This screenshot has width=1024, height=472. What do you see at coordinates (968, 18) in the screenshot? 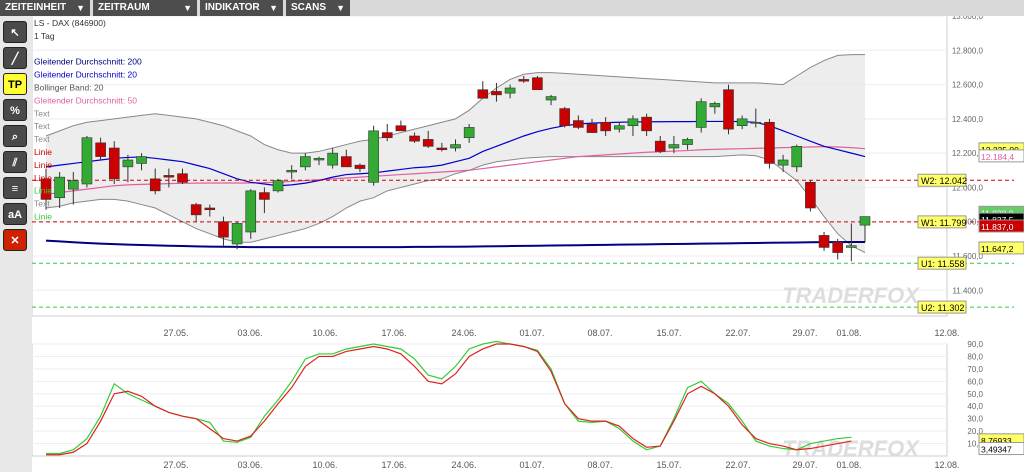
I see `y-tick-label: 13.000,0` at bounding box center [968, 18].